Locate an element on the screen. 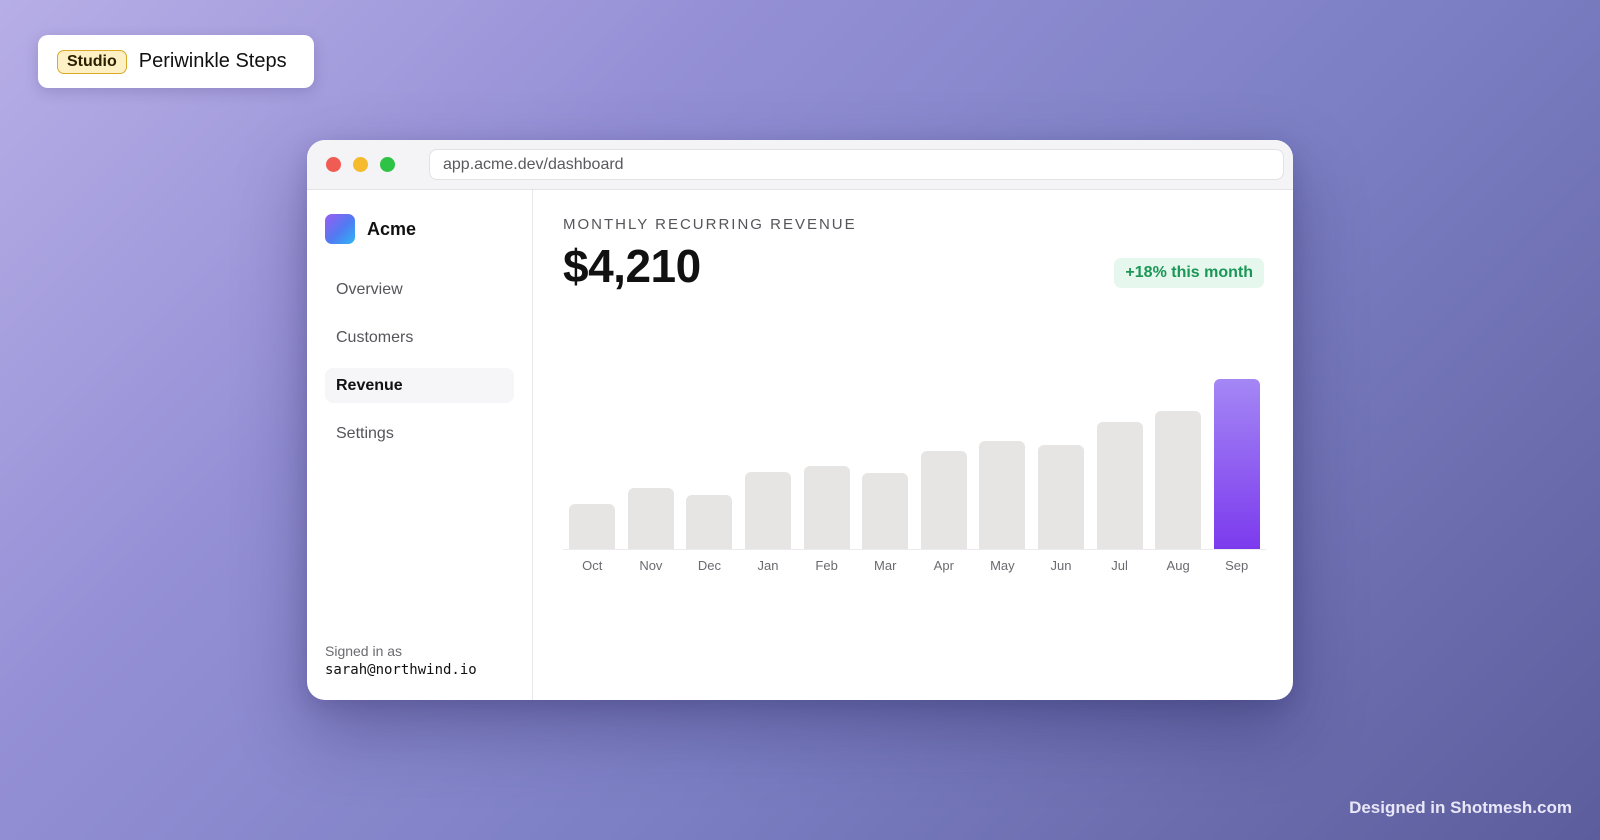 The width and height of the screenshot is (1600, 840). sidebar-item-settings: Settings is located at coordinates (419, 433).